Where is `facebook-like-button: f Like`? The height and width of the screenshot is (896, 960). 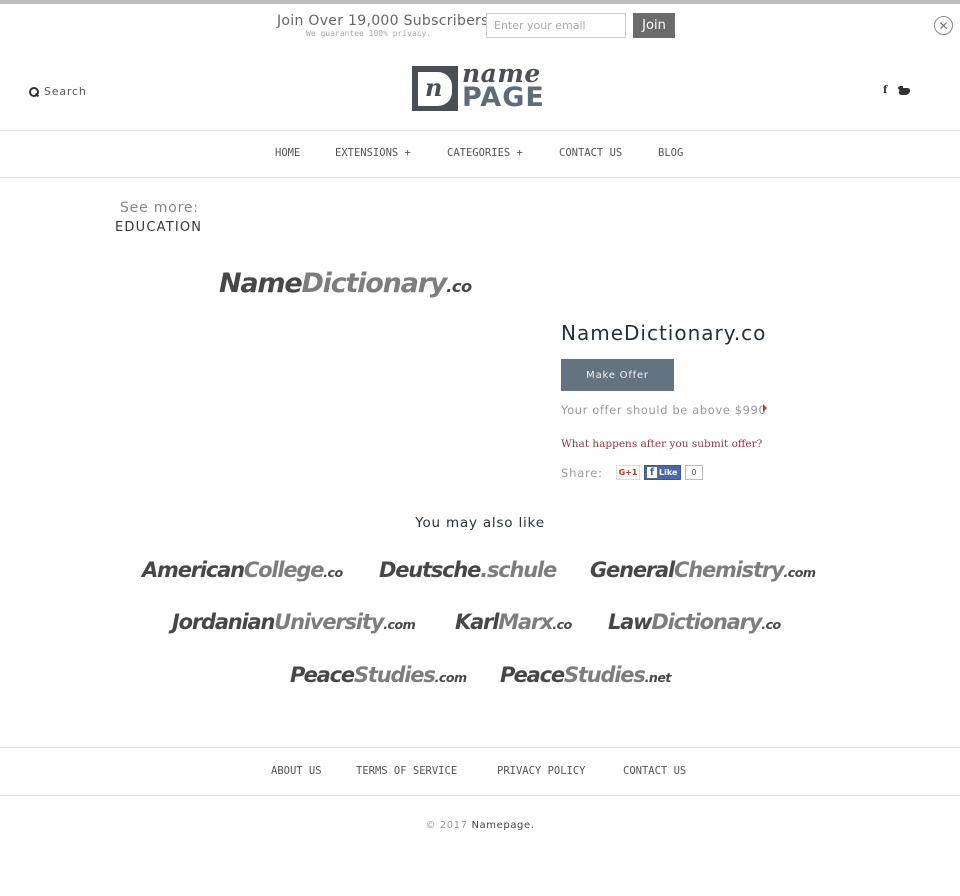
facebook-like-button: f Like is located at coordinates (662, 472).